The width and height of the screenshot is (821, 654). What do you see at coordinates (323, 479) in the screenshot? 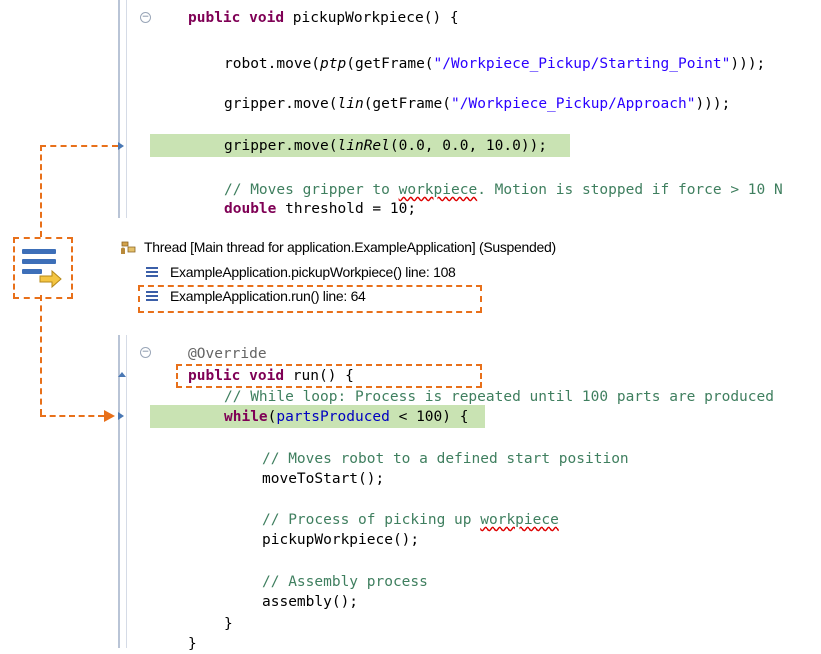
I see `code-line: moveToStart();` at bounding box center [323, 479].